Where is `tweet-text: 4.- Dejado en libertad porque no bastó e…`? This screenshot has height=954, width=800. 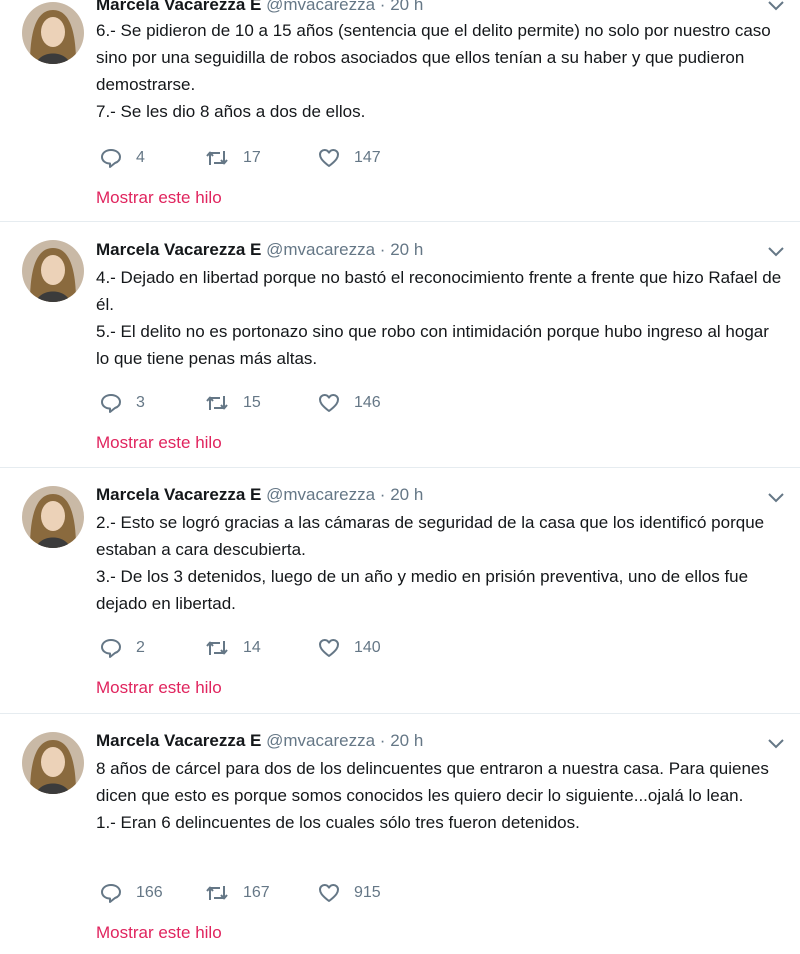 tweet-text: 4.- Dejado en libertad porque no bastó e… is located at coordinates (441, 318).